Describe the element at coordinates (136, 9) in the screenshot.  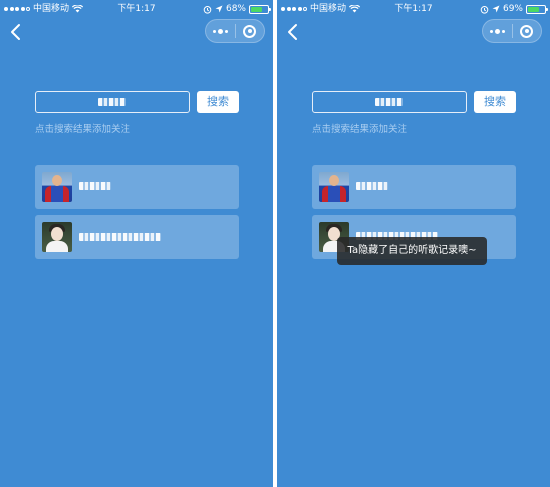
I see `status-bar: 中国移动 下午1:17 68%` at that location.